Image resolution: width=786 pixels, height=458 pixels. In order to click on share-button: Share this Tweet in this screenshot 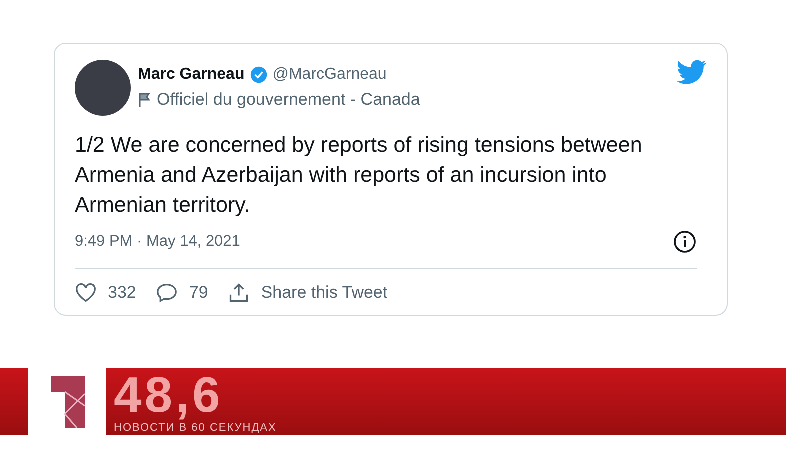, I will do `click(308, 293)`.